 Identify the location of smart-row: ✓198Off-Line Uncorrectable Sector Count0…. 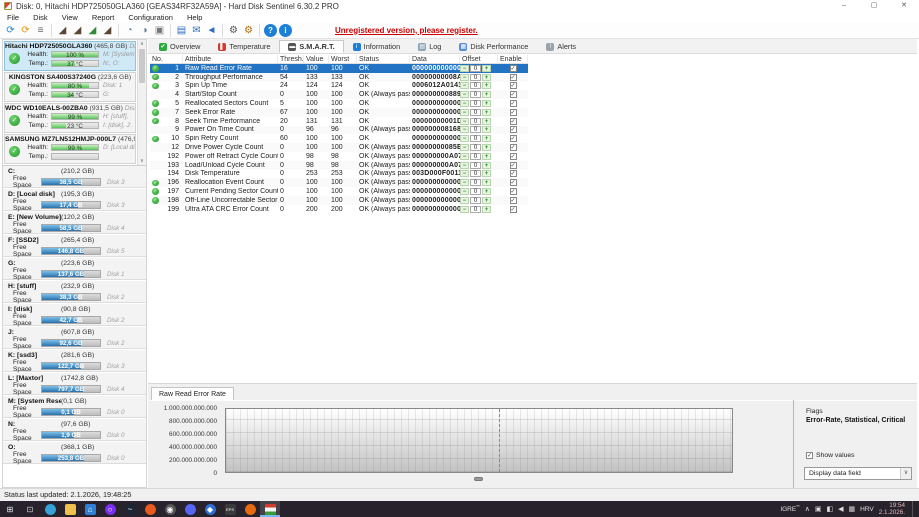
(339, 200).